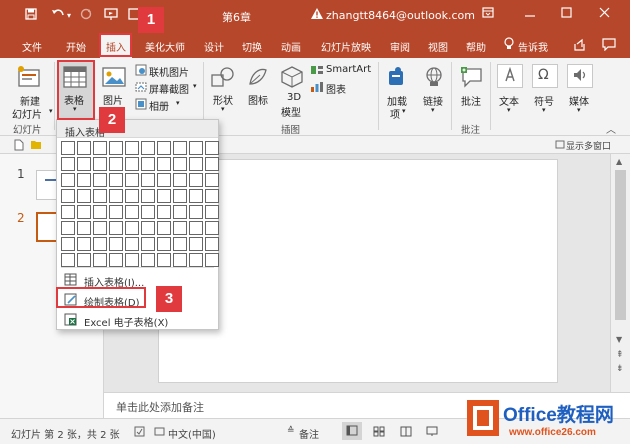 The height and width of the screenshot is (444, 630). What do you see at coordinates (58, 16) in the screenshot?
I see `undo-icon` at bounding box center [58, 16].